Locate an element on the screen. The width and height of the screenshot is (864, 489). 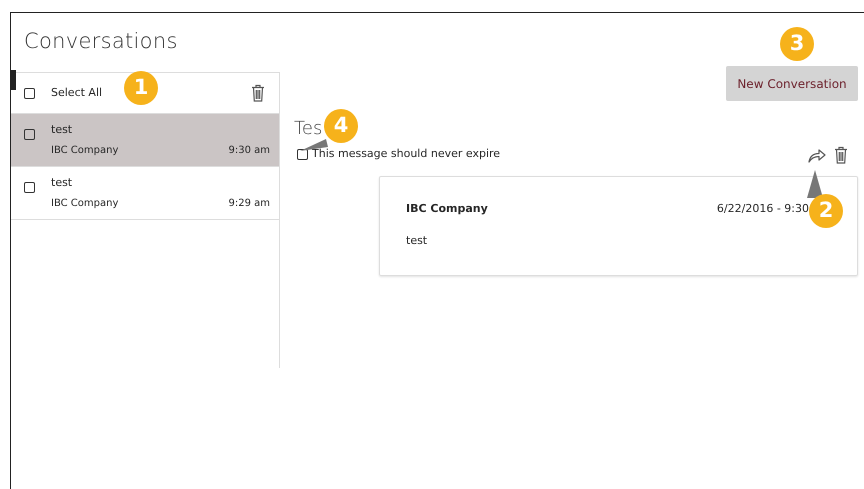
message-body: test is located at coordinates (417, 241).